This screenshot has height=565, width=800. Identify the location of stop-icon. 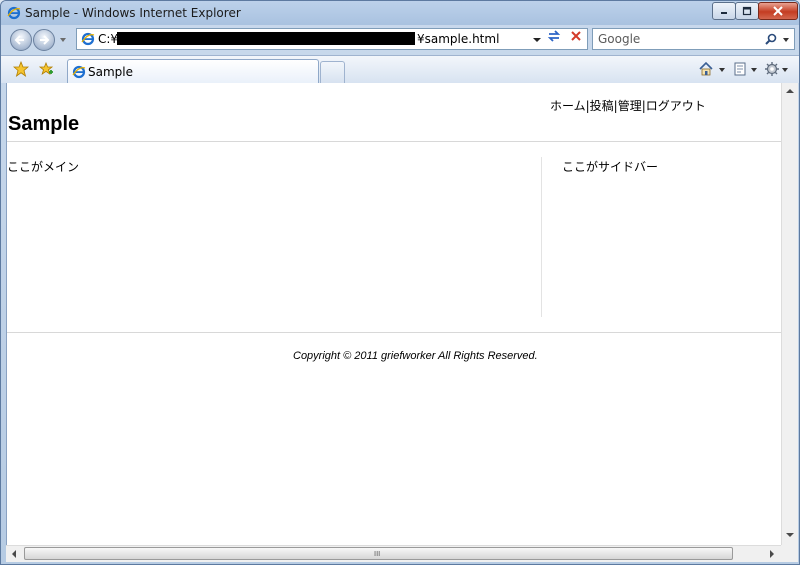
(576, 36).